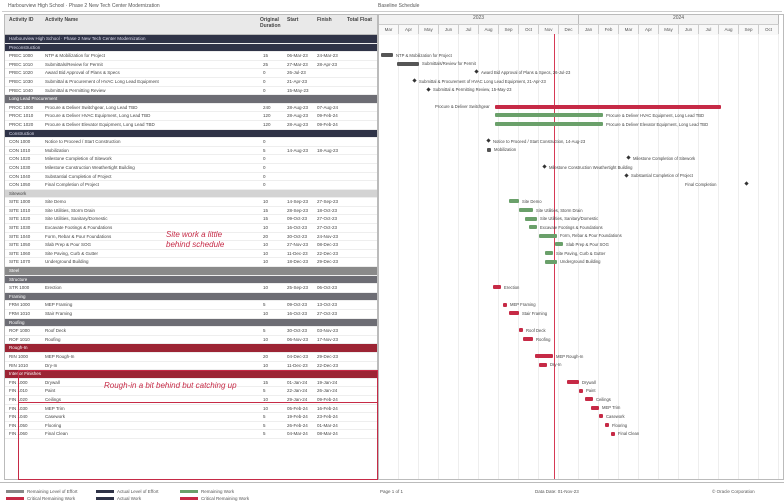 This screenshot has height=504, width=784. I want to click on table-row: Steel, so click(191, 271).